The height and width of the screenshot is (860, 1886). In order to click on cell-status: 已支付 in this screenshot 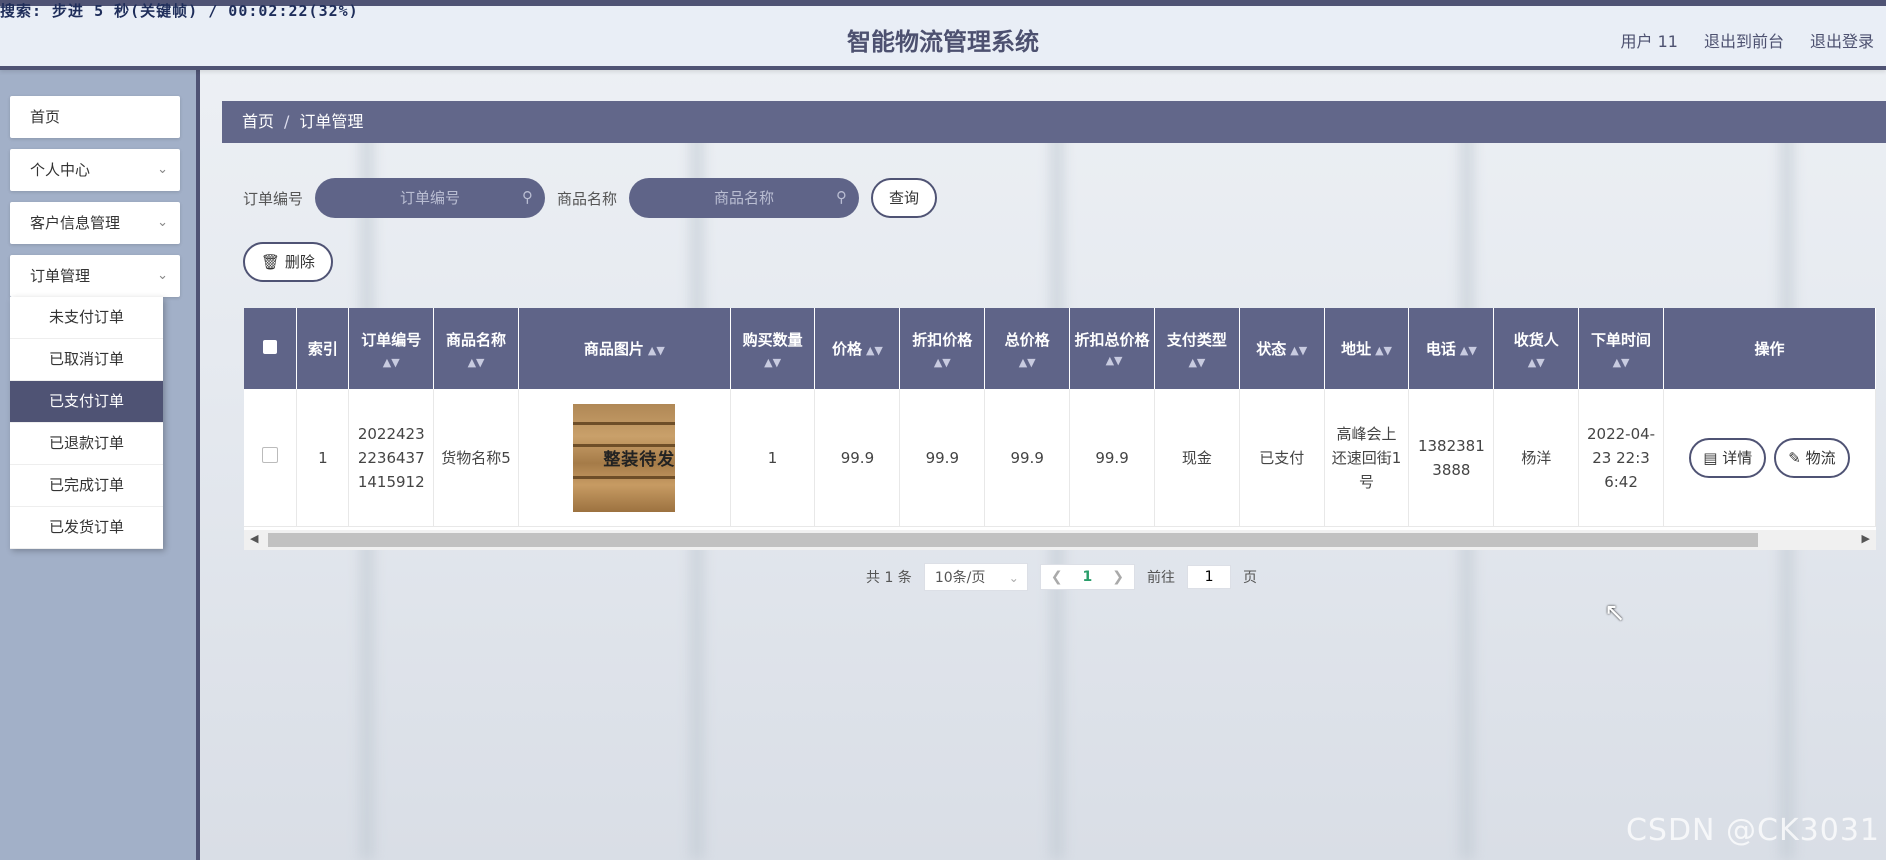, I will do `click(1282, 458)`.